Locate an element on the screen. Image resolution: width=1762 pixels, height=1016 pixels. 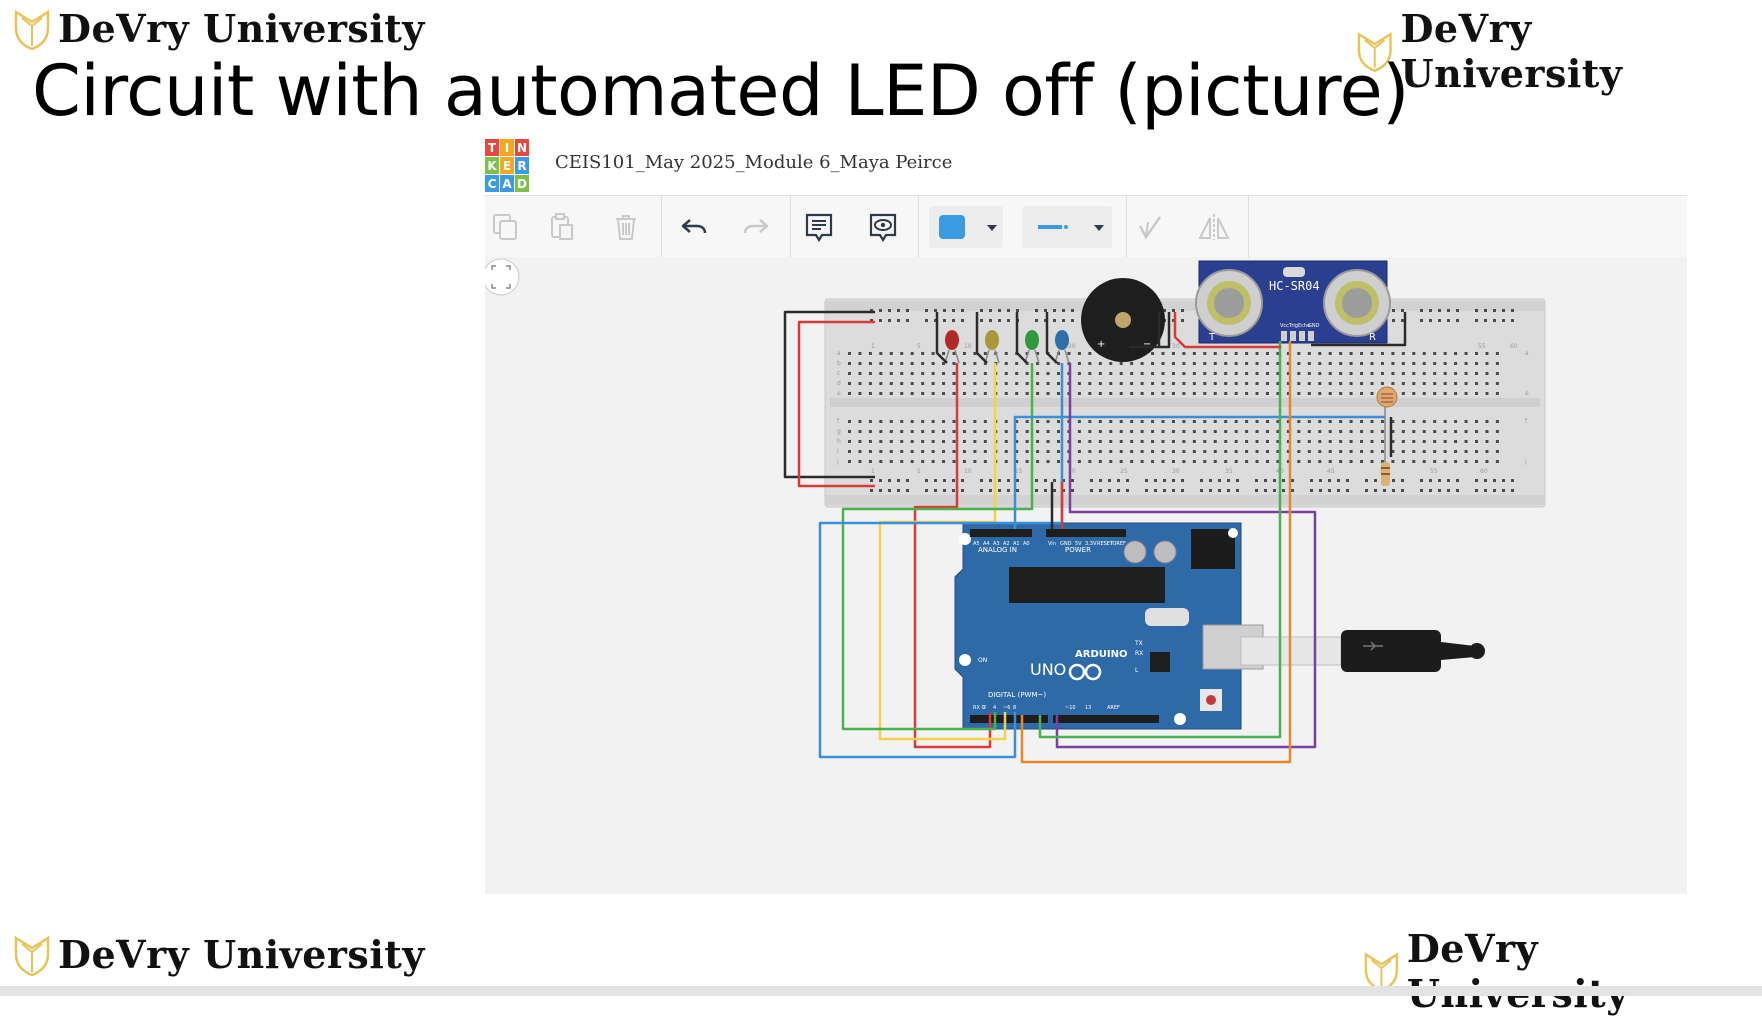
analog-pin-label: A0 is located at coordinates (1026, 544).